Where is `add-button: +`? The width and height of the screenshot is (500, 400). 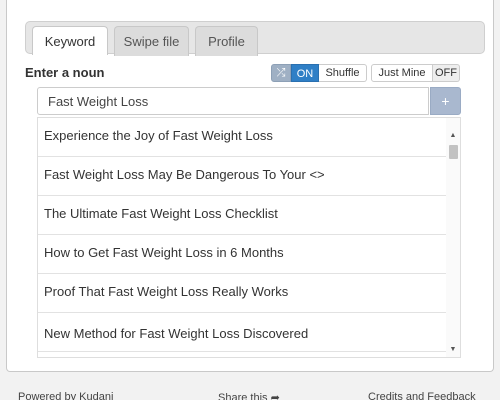 add-button: + is located at coordinates (445, 101).